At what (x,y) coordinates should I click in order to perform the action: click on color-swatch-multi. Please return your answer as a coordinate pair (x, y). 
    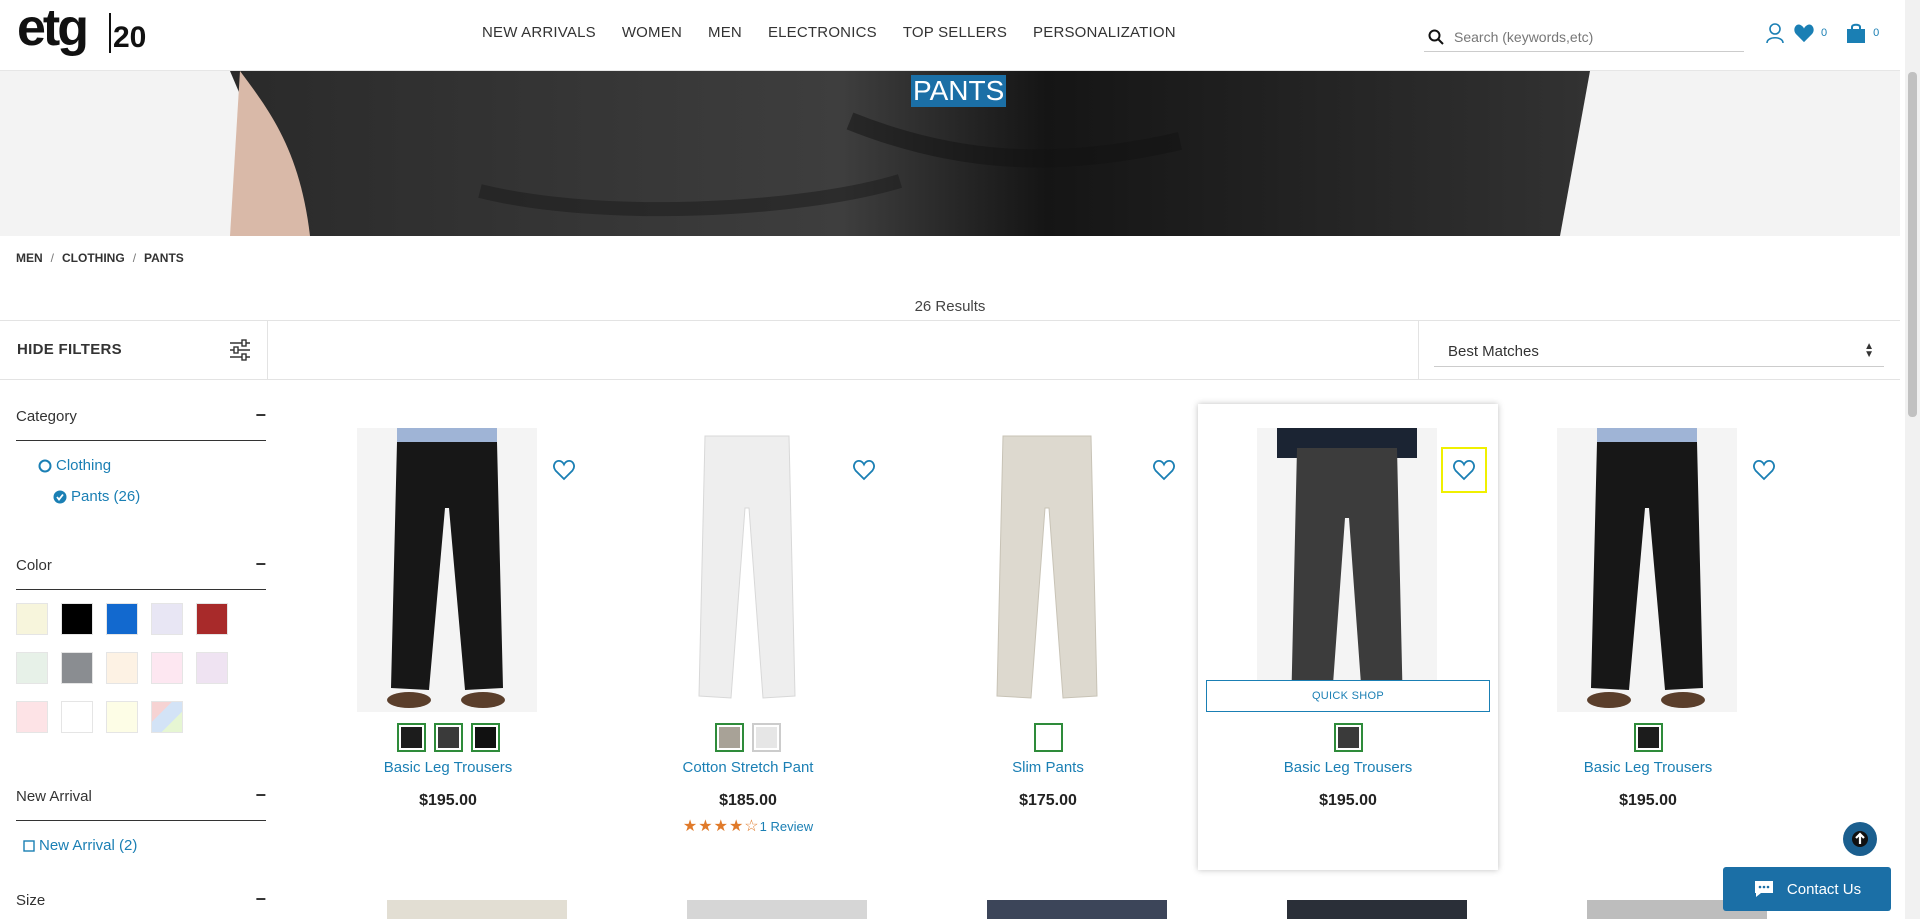
    Looking at the image, I should click on (167, 717).